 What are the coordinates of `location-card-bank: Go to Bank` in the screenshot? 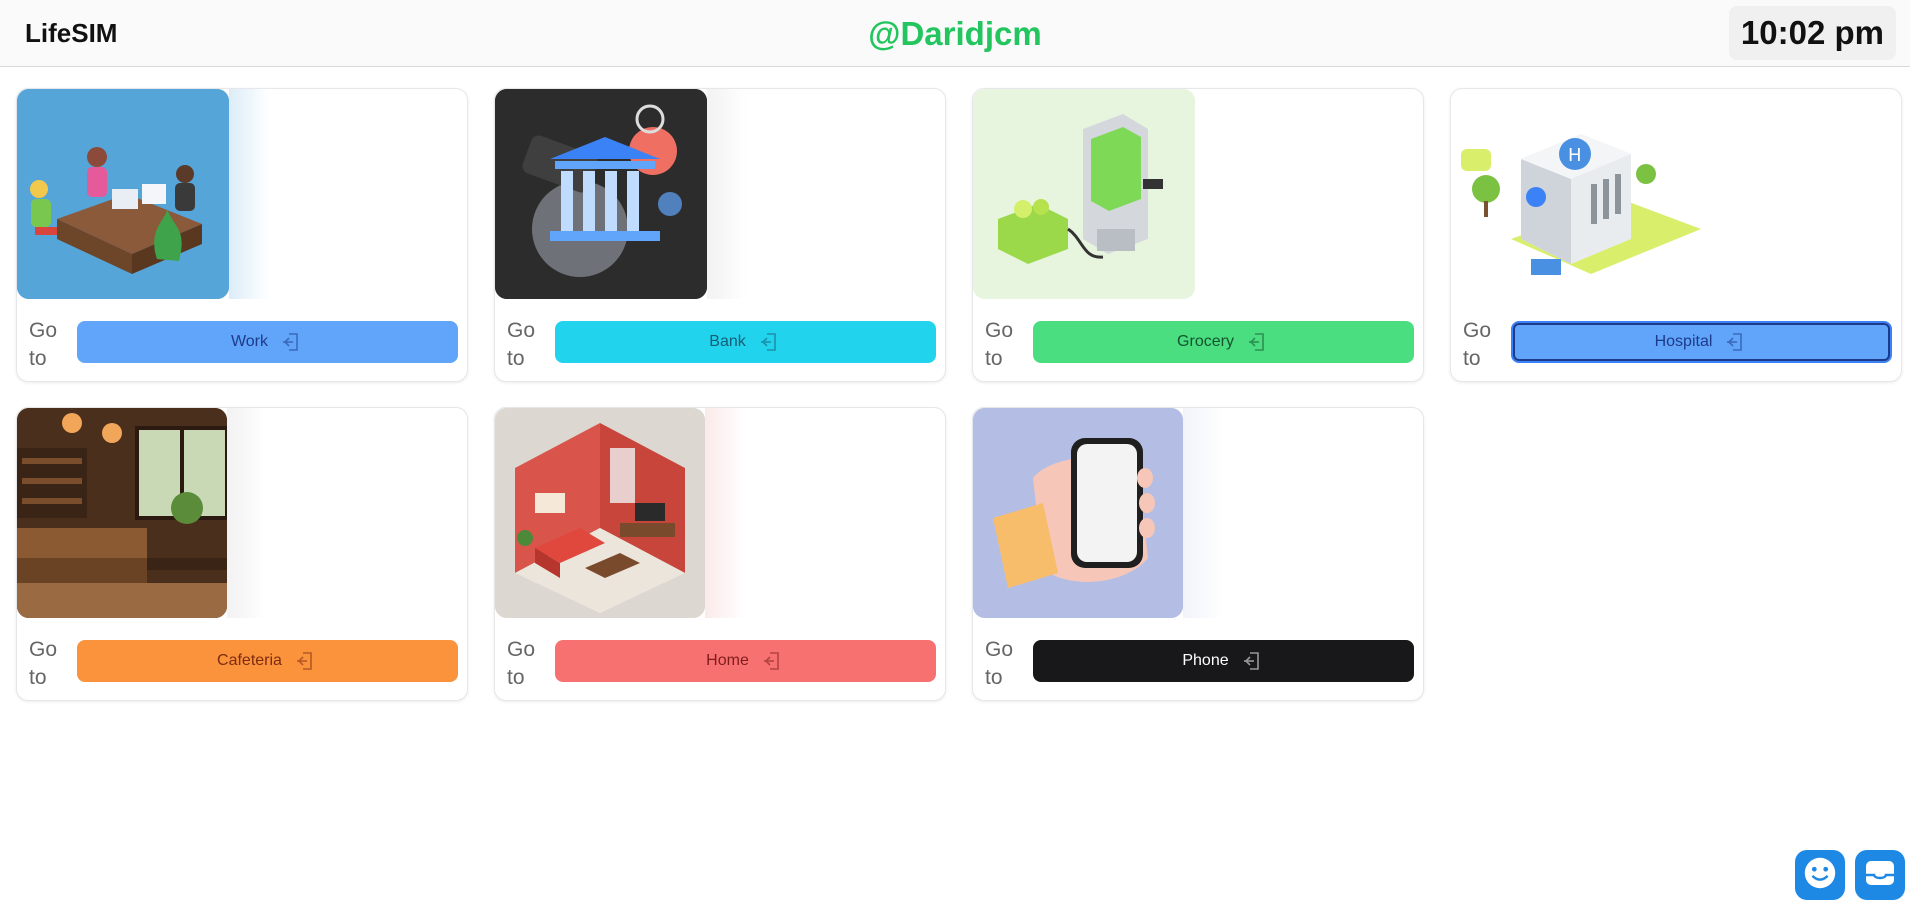 It's located at (720, 235).